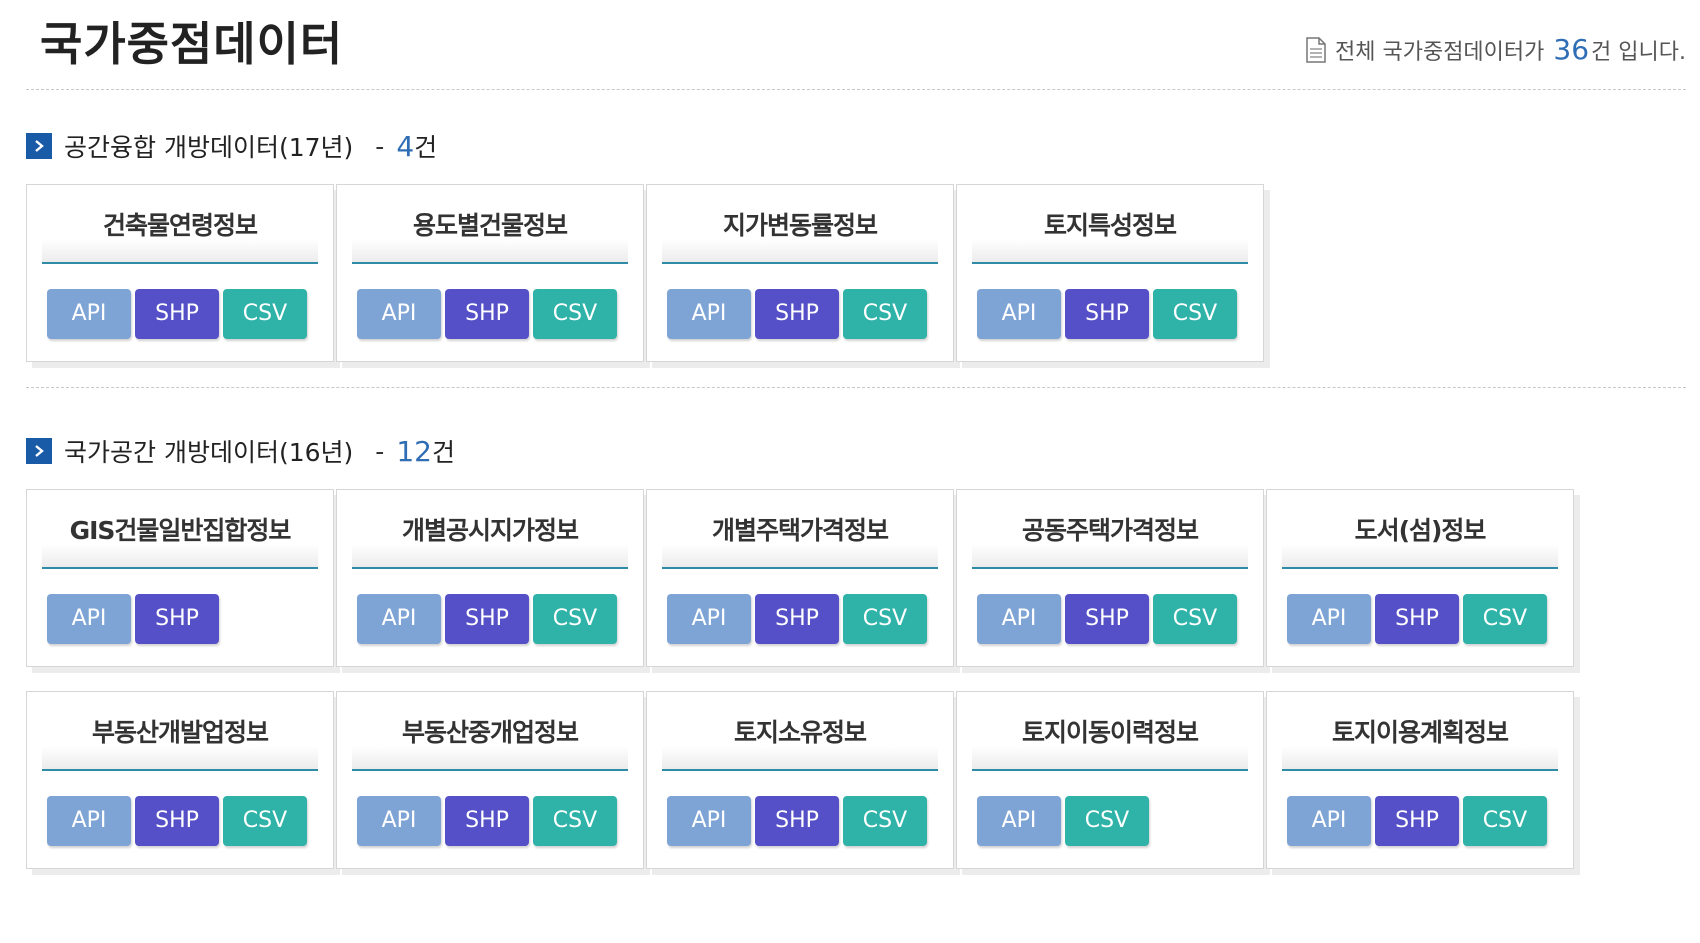 The height and width of the screenshot is (943, 1700). Describe the element at coordinates (1420, 731) in the screenshot. I see `dataset-name: 토지이용계획정보` at that location.